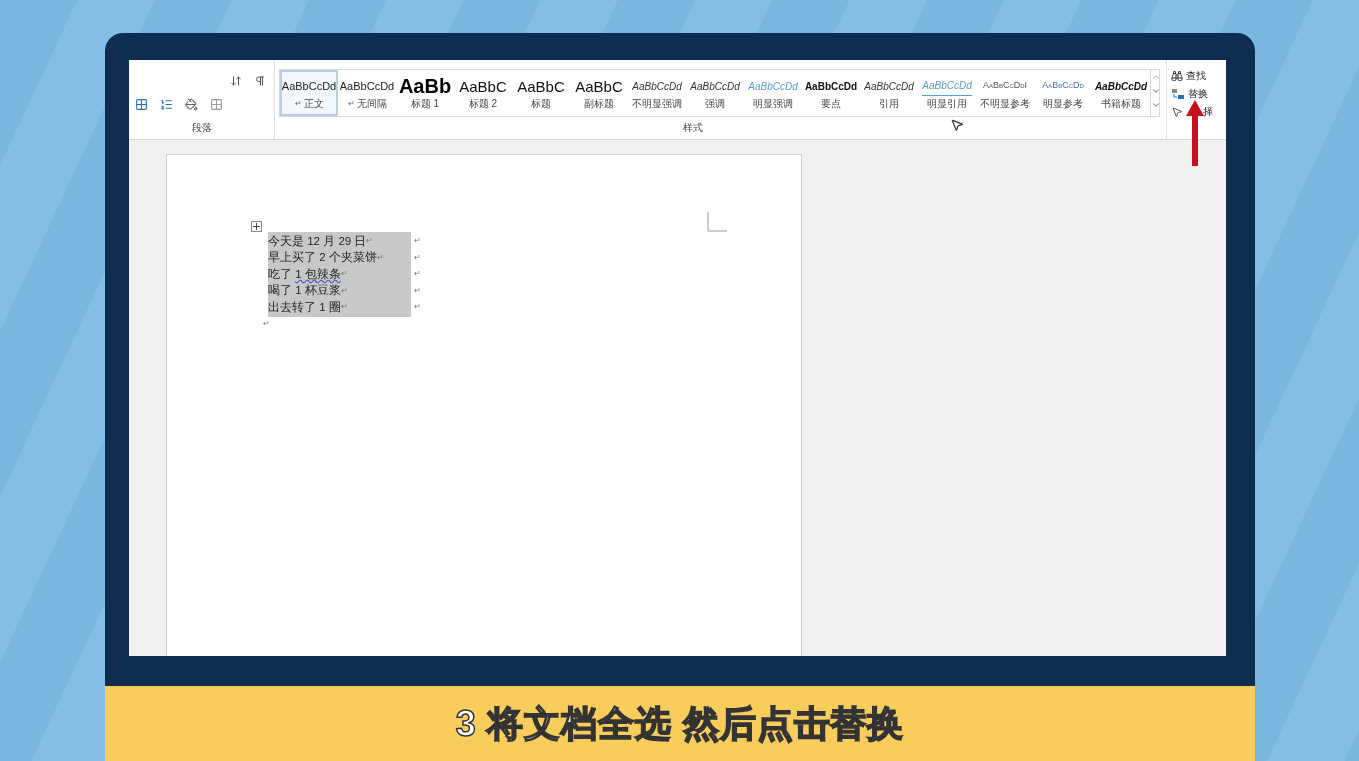 The image size is (1359, 761). What do you see at coordinates (201, 128) in the screenshot?
I see `group-label: 段落` at bounding box center [201, 128].